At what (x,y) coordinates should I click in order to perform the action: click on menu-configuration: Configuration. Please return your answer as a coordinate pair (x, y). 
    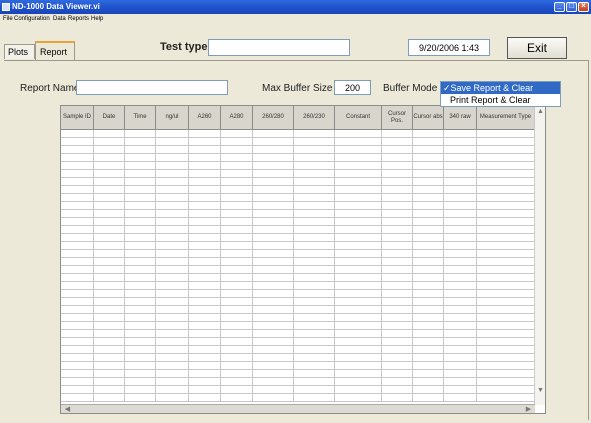
    Looking at the image, I should click on (32, 19).